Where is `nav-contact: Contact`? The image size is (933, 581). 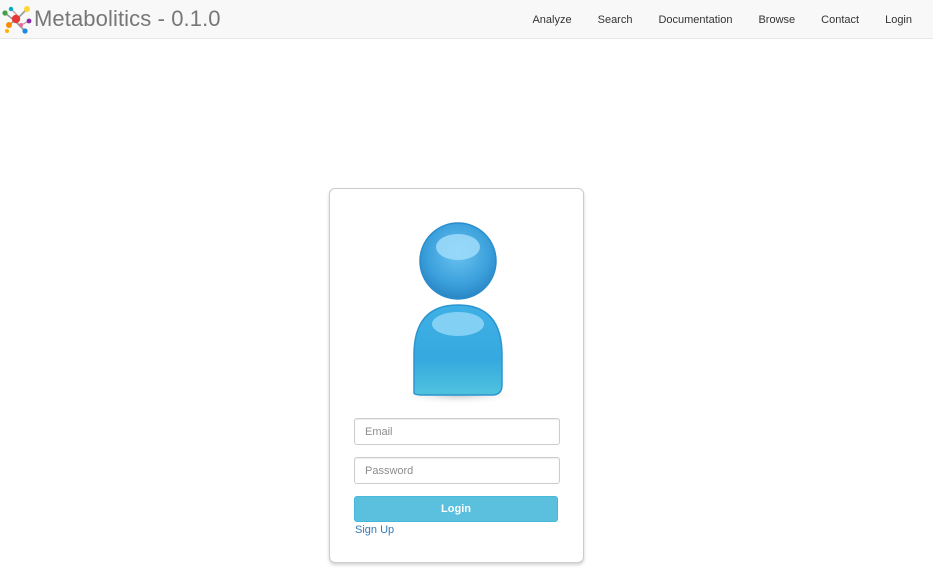 nav-contact: Contact is located at coordinates (840, 20).